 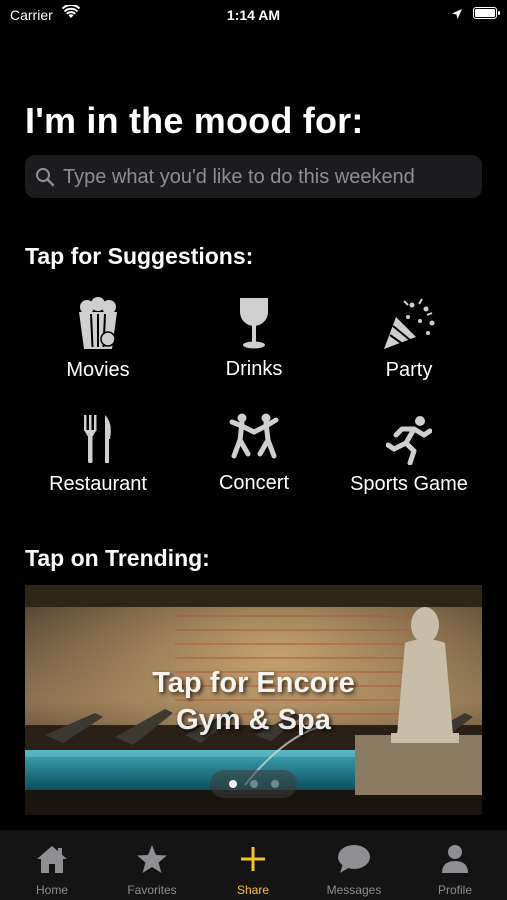 What do you see at coordinates (152, 859) in the screenshot?
I see `star-icon` at bounding box center [152, 859].